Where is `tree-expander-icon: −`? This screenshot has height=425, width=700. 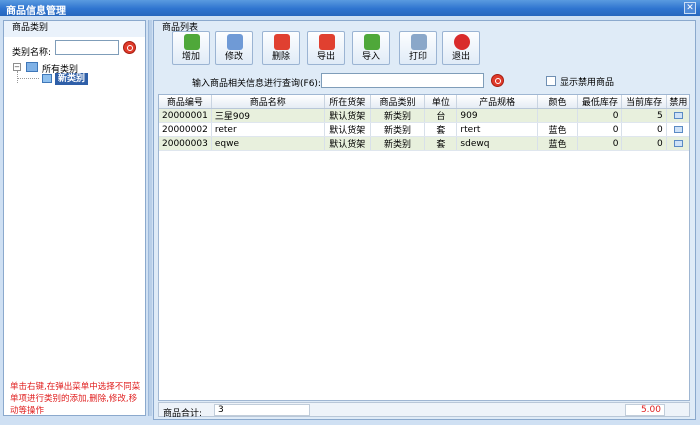 tree-expander-icon: − is located at coordinates (17, 67).